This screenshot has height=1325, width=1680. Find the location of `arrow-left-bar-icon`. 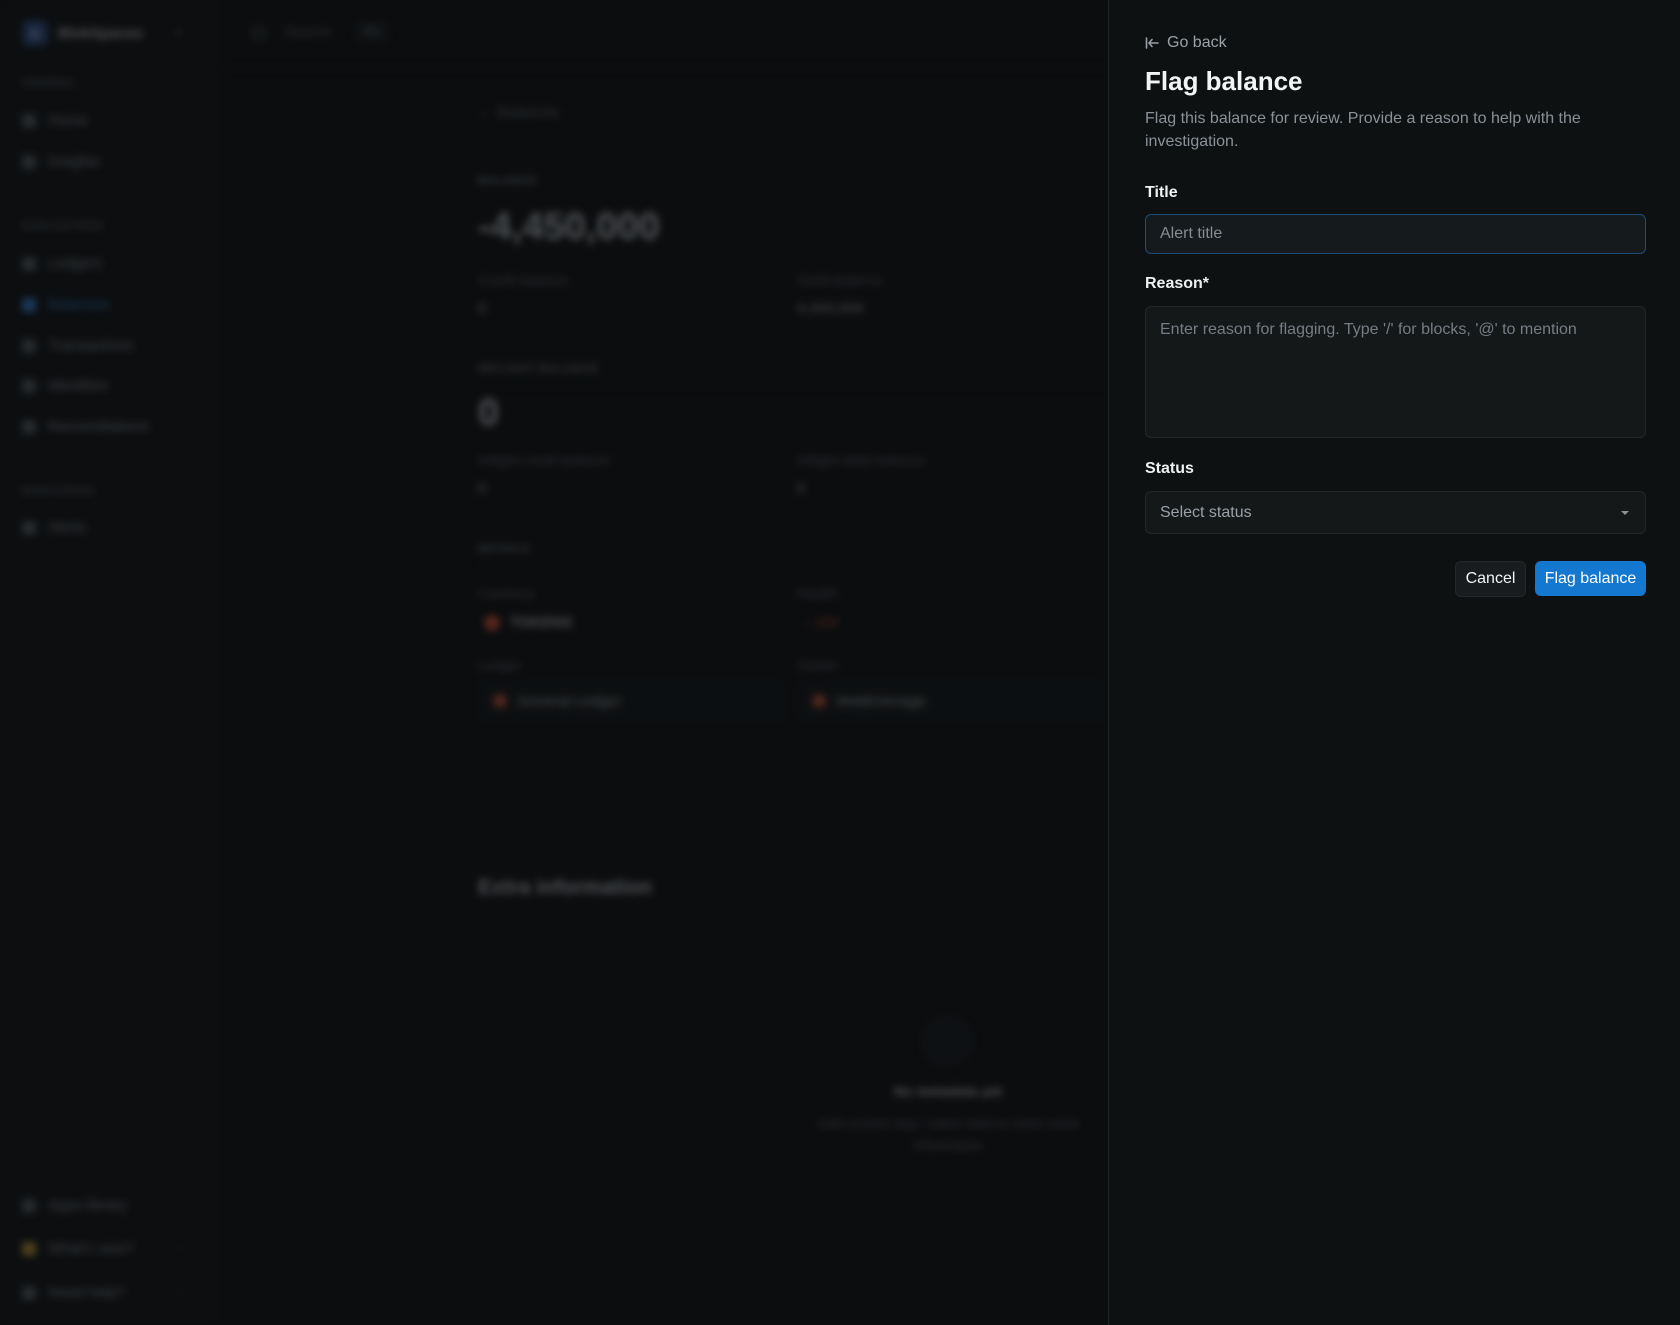

arrow-left-bar-icon is located at coordinates (1152, 43).